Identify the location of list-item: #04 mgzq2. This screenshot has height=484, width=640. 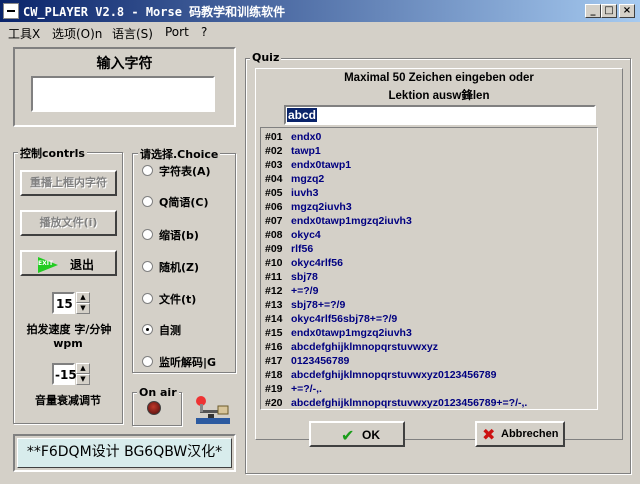
(428, 179).